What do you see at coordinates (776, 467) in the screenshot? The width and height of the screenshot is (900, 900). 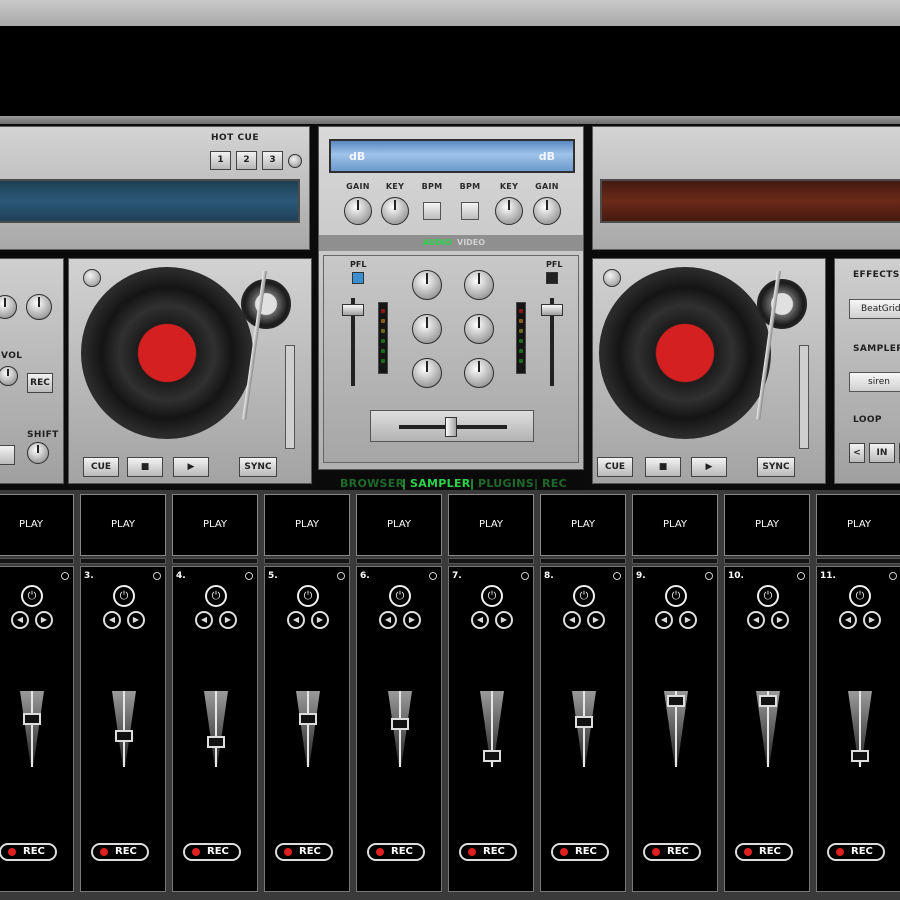 I see `deck-b-sync-button: SYNC` at bounding box center [776, 467].